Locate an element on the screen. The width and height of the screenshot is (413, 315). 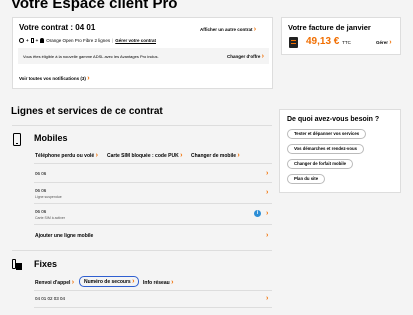
mobile-line-row: 06 06 › is located at coordinates (153, 173).